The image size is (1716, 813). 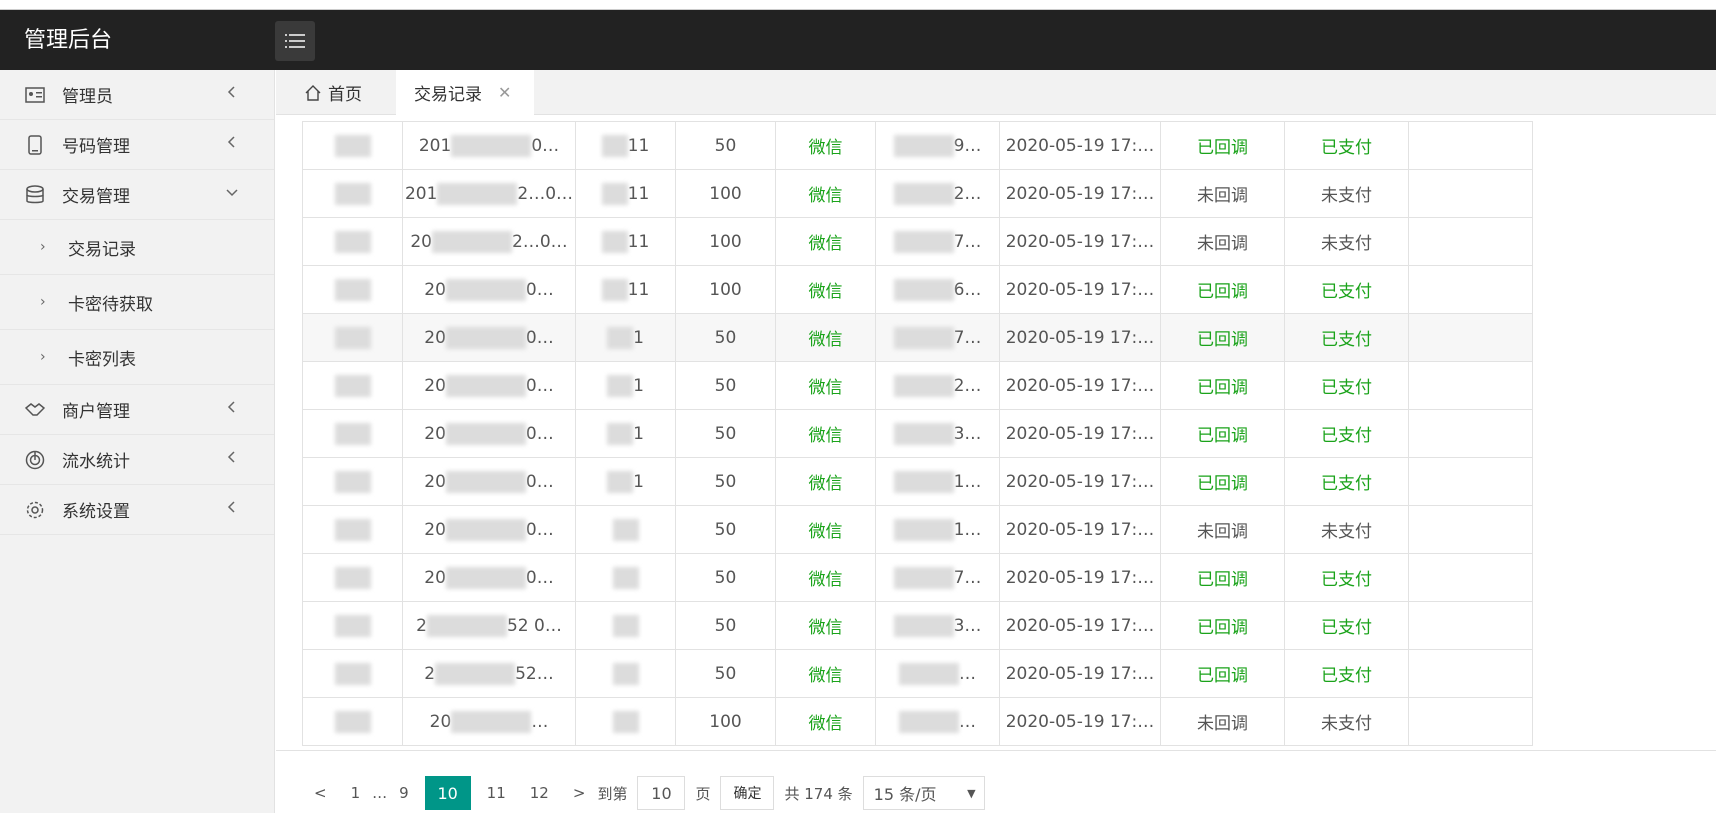 I want to click on tab-bar: 首页 交易记录 ✕, so click(x=996, y=92).